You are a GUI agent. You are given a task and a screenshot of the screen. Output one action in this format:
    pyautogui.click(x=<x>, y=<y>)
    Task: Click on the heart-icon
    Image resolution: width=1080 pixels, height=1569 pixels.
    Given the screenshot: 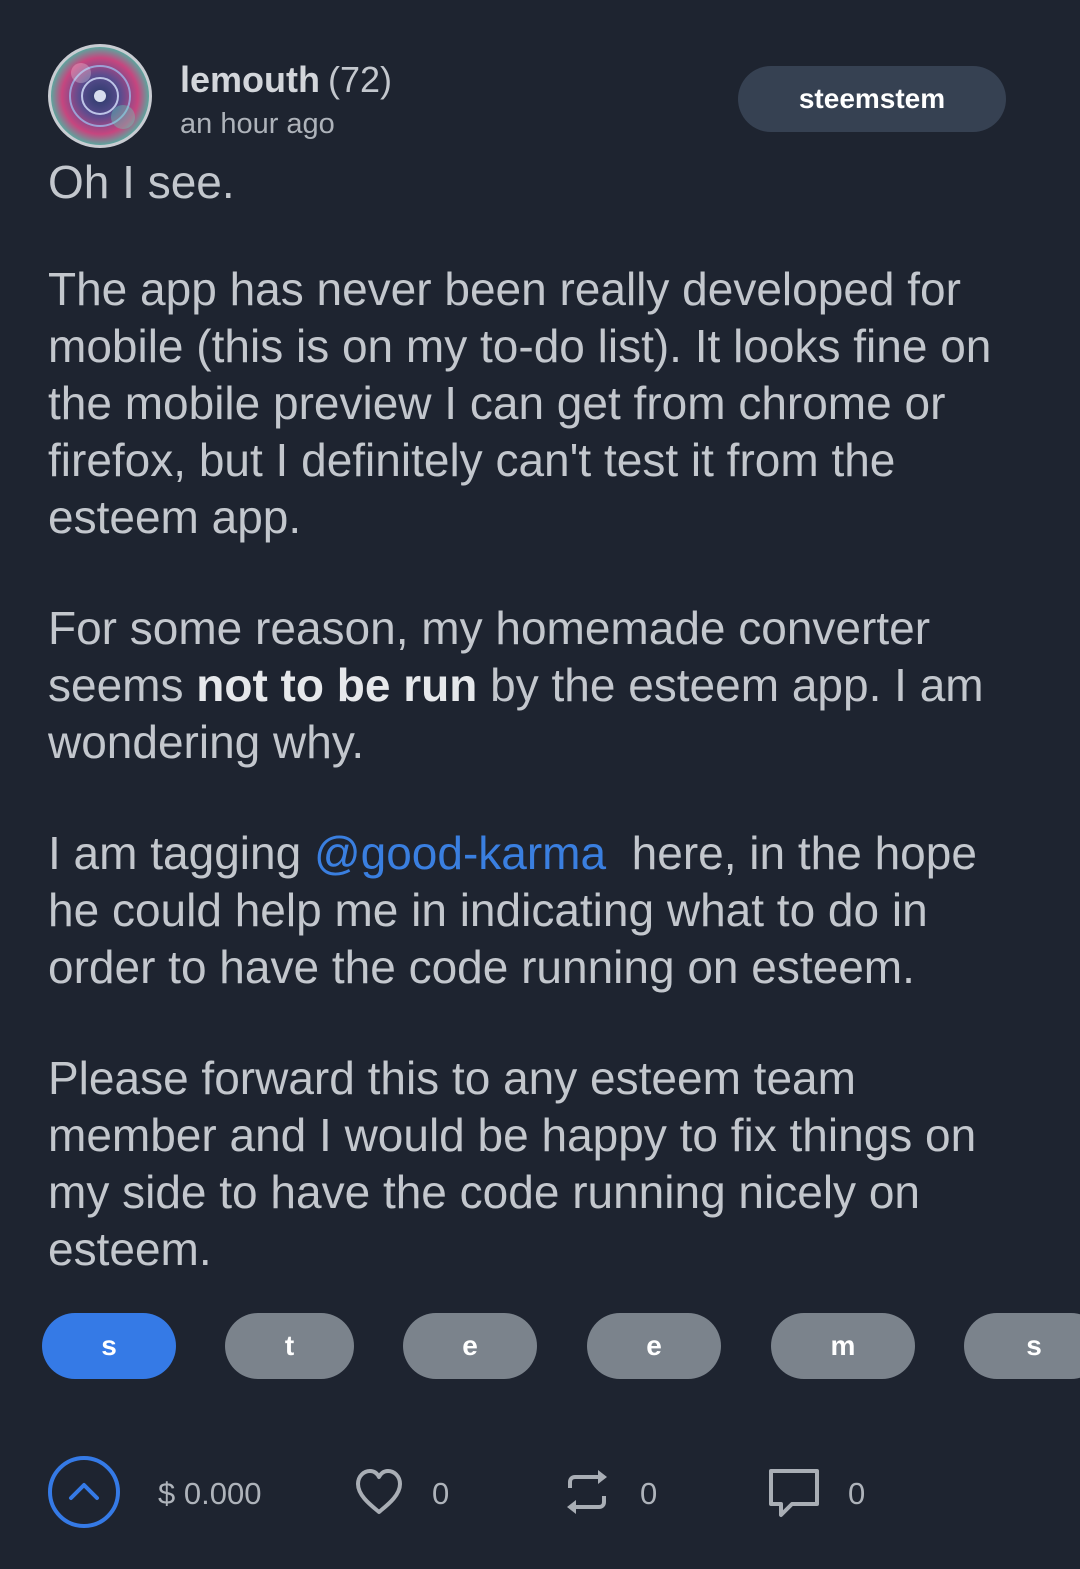 What is the action you would take?
    pyautogui.click(x=379, y=1492)
    